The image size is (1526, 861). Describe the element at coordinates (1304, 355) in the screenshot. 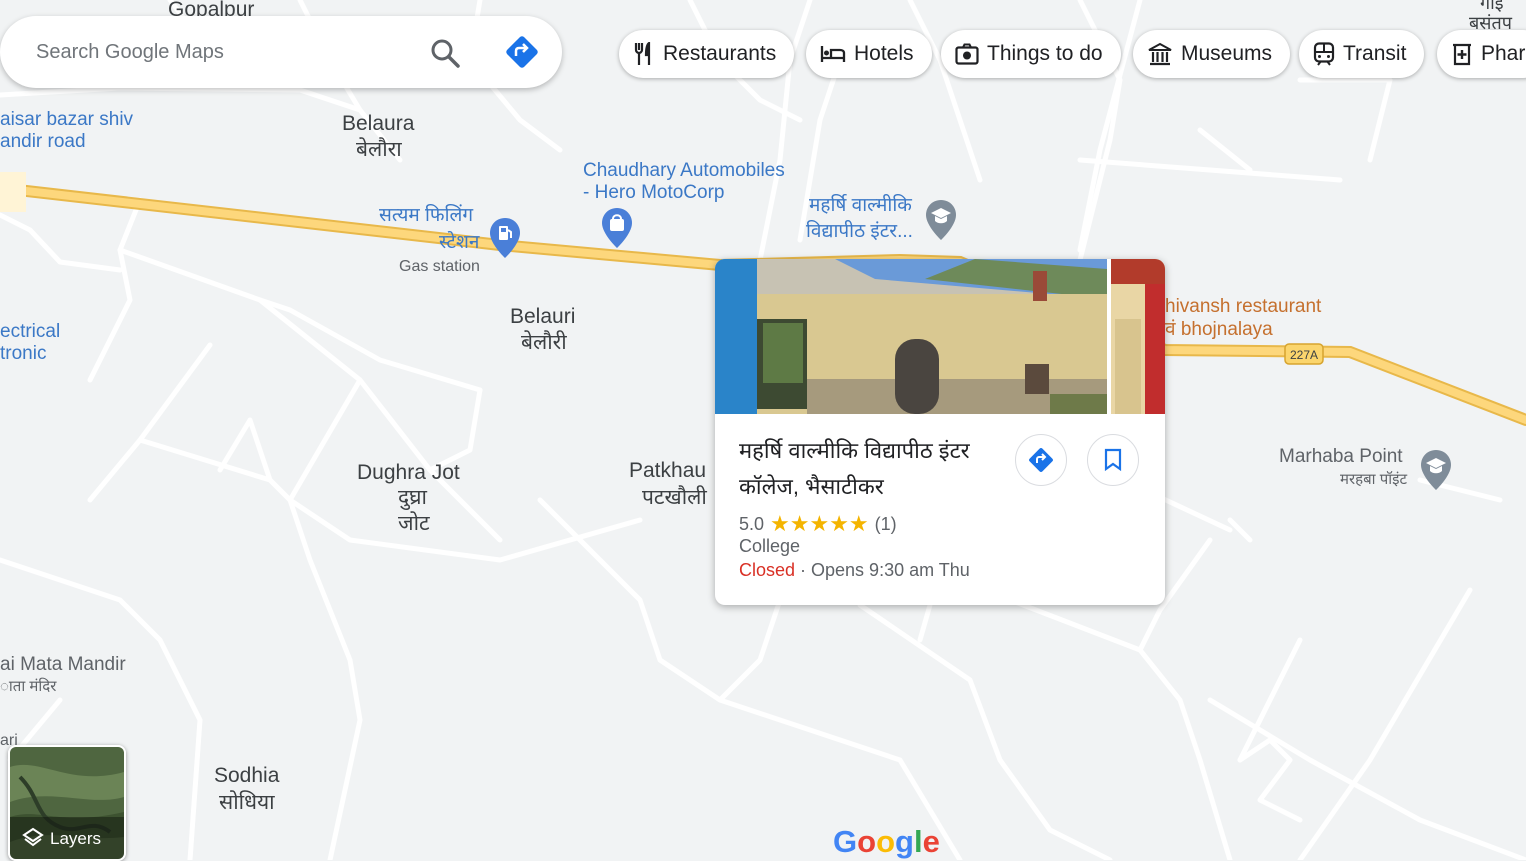

I see `road-shield-label: 227A` at that location.